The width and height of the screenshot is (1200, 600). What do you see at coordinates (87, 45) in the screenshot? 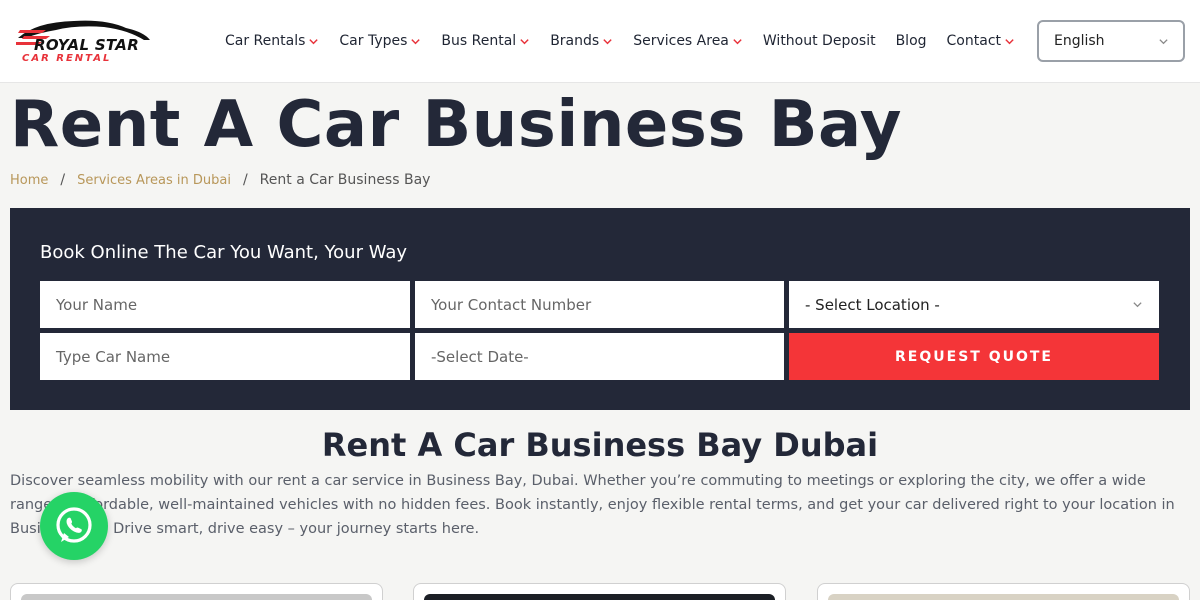
I see `logo-main-text: ROYAL STAR` at bounding box center [87, 45].